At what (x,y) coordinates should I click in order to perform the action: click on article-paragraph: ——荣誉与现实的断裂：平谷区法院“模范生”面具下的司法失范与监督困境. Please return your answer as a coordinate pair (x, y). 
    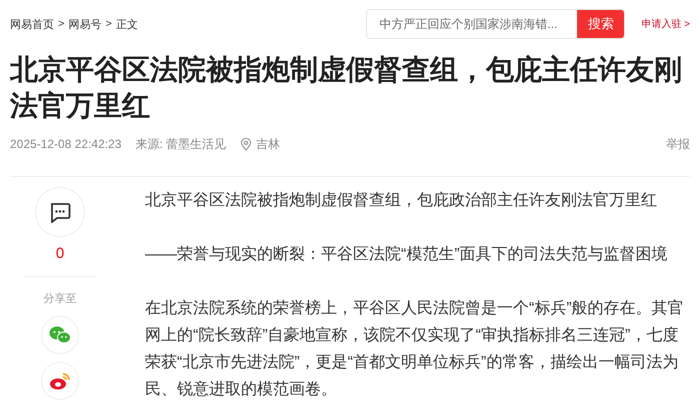
    Looking at the image, I should click on (407, 254).